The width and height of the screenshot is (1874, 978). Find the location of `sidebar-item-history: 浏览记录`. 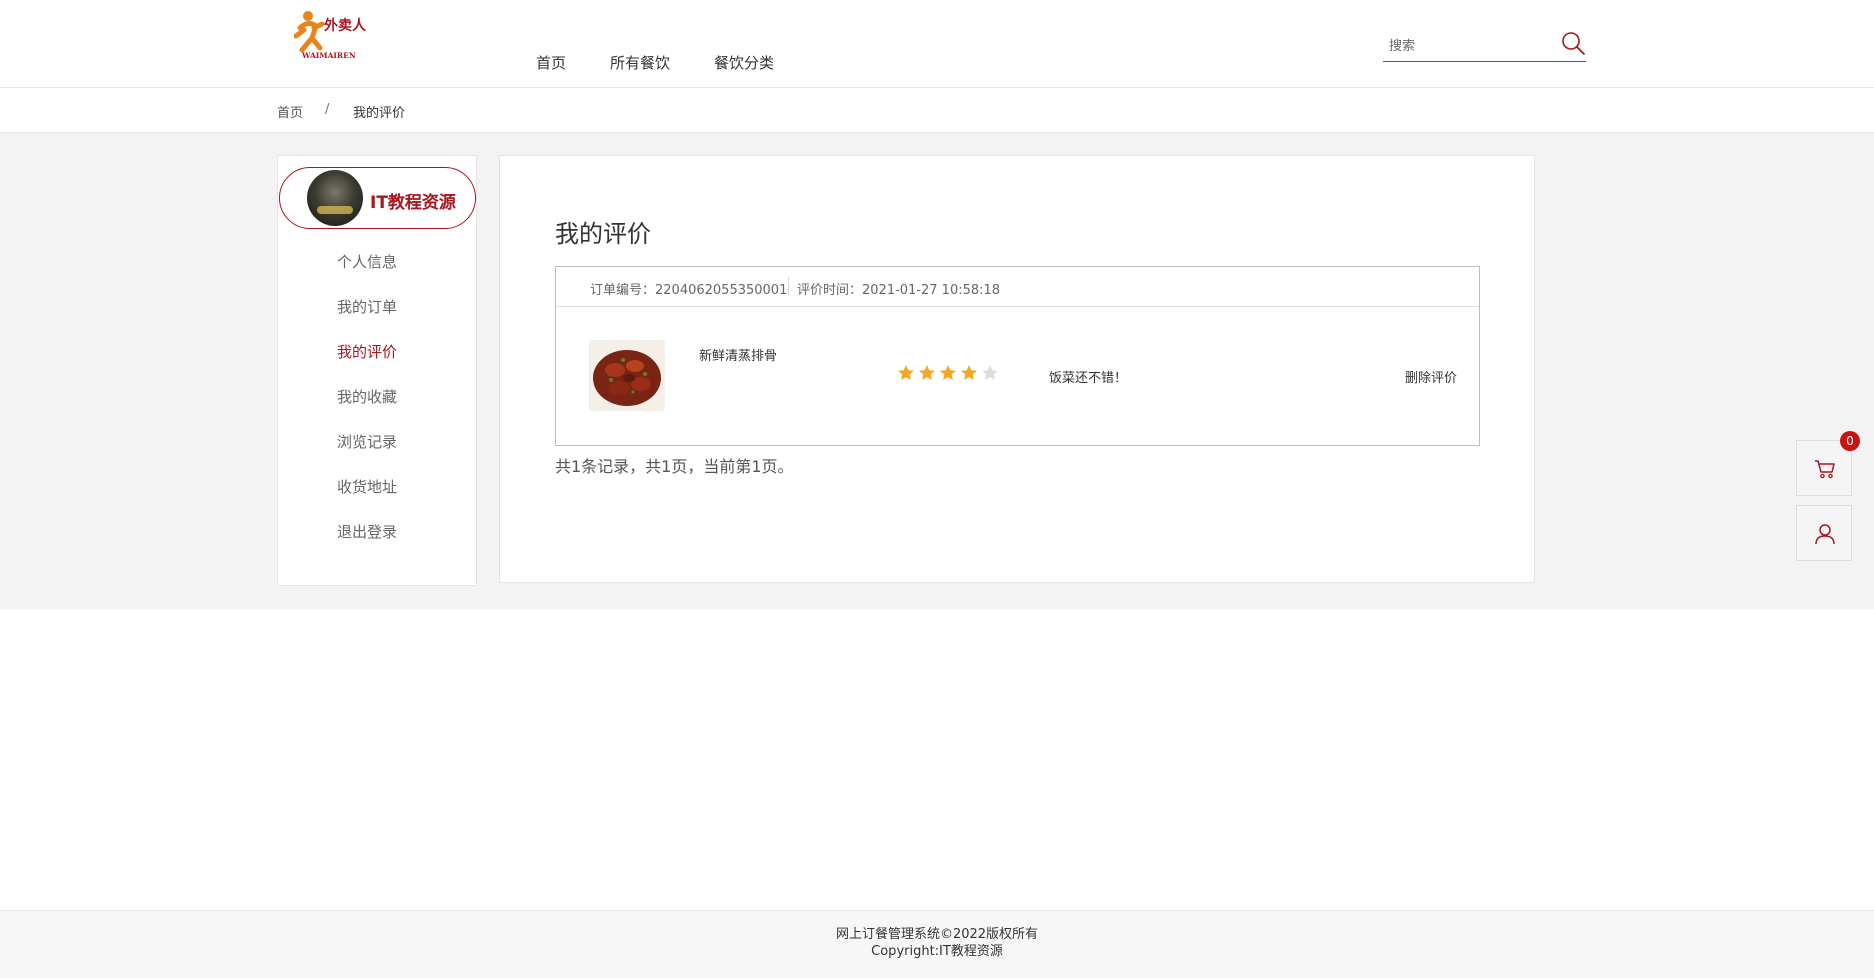

sidebar-item-history: 浏览记录 is located at coordinates (377, 442).